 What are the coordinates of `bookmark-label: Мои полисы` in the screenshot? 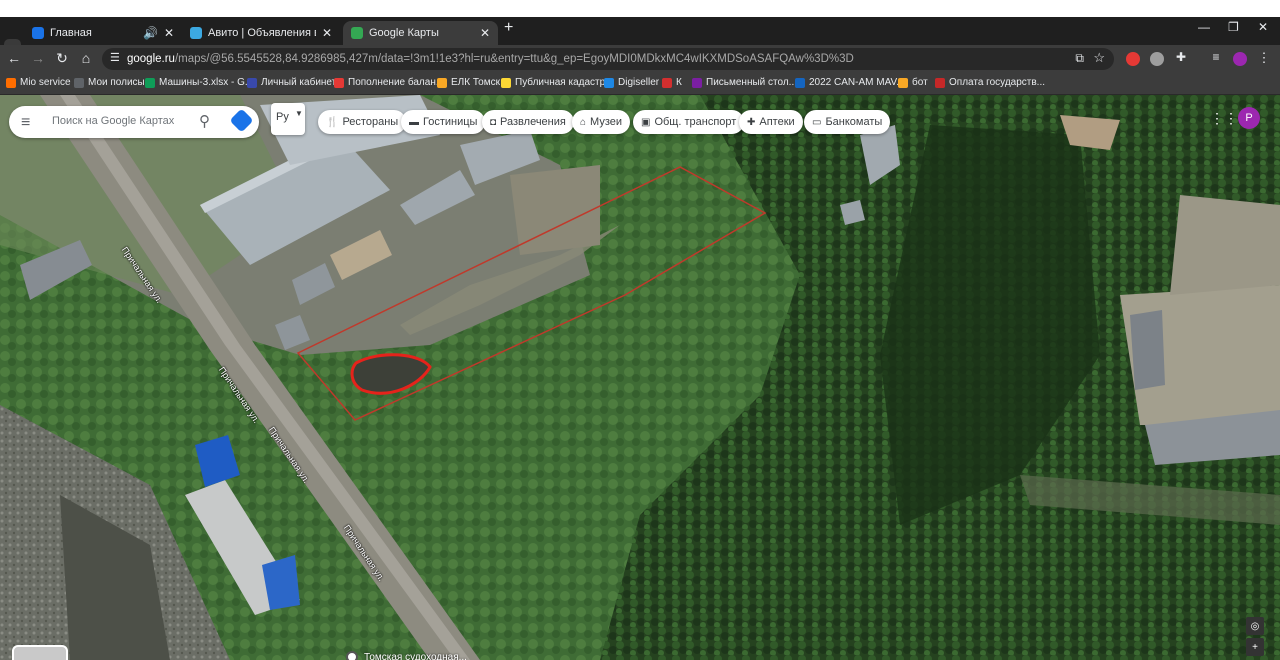 It's located at (116, 82).